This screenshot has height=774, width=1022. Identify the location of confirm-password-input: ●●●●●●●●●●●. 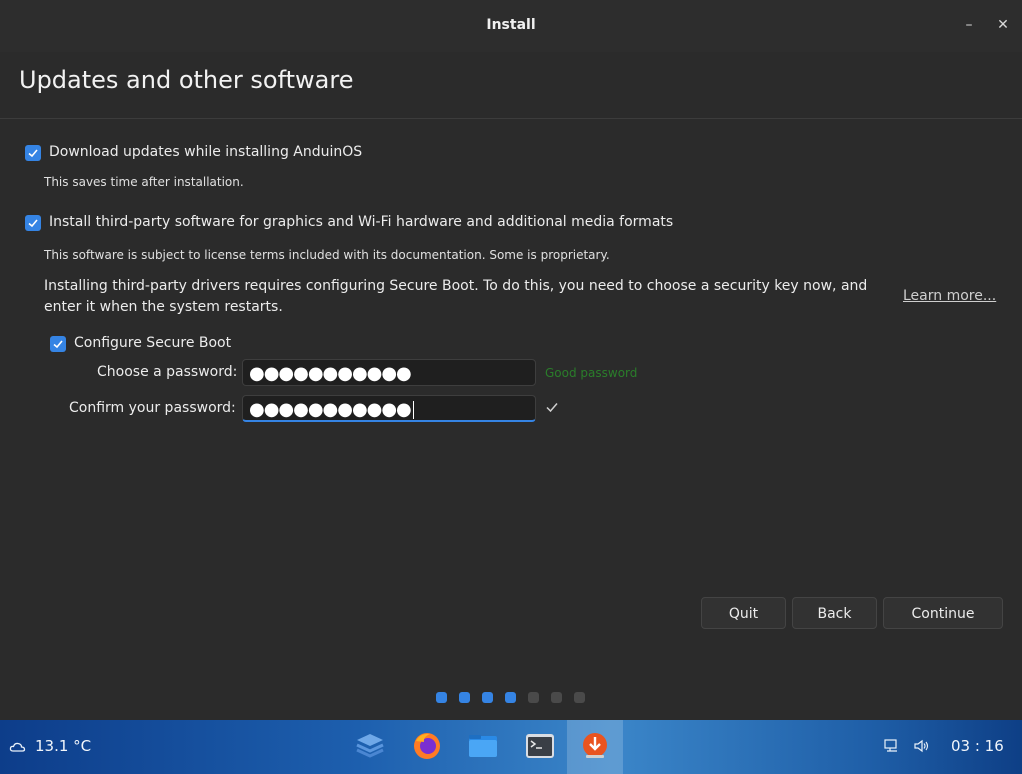
(389, 408).